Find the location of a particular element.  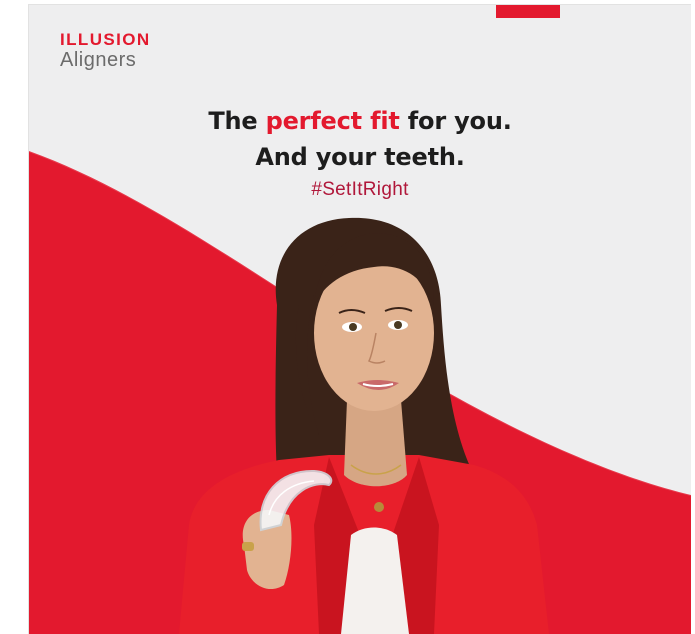

headline-part2: for you. is located at coordinates (456, 121).